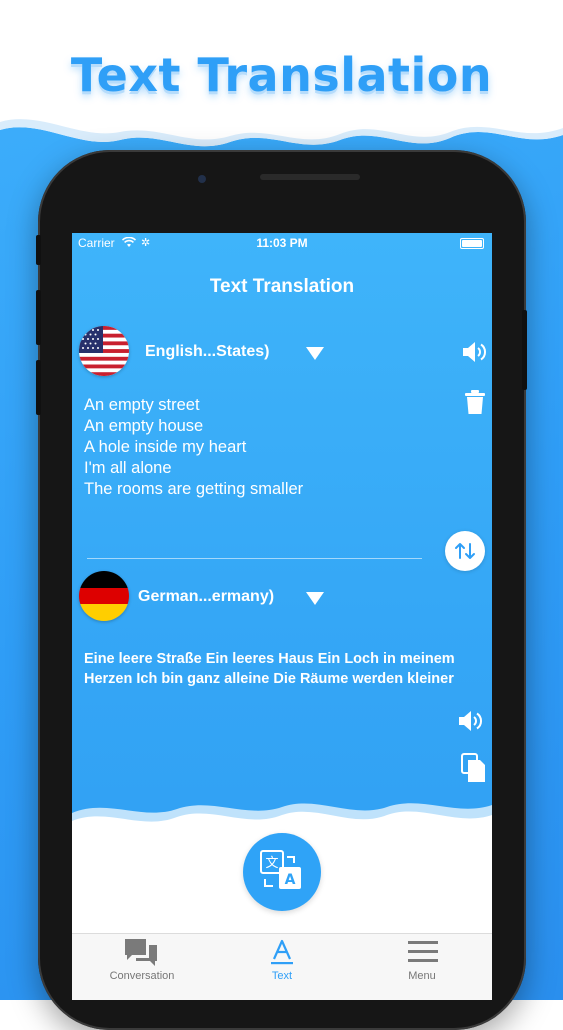 The width and height of the screenshot is (563, 1030). I want to click on tab-text: Text, so click(282, 967).